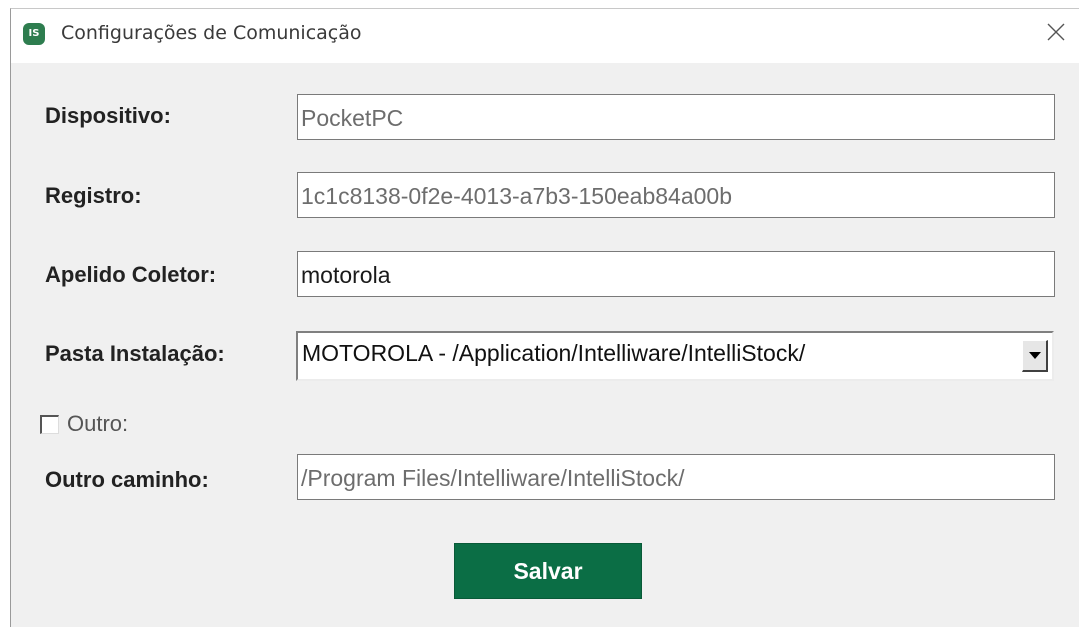 This screenshot has width=1079, height=627. Describe the element at coordinates (93, 195) in the screenshot. I see `registry-label: Registro:` at that location.